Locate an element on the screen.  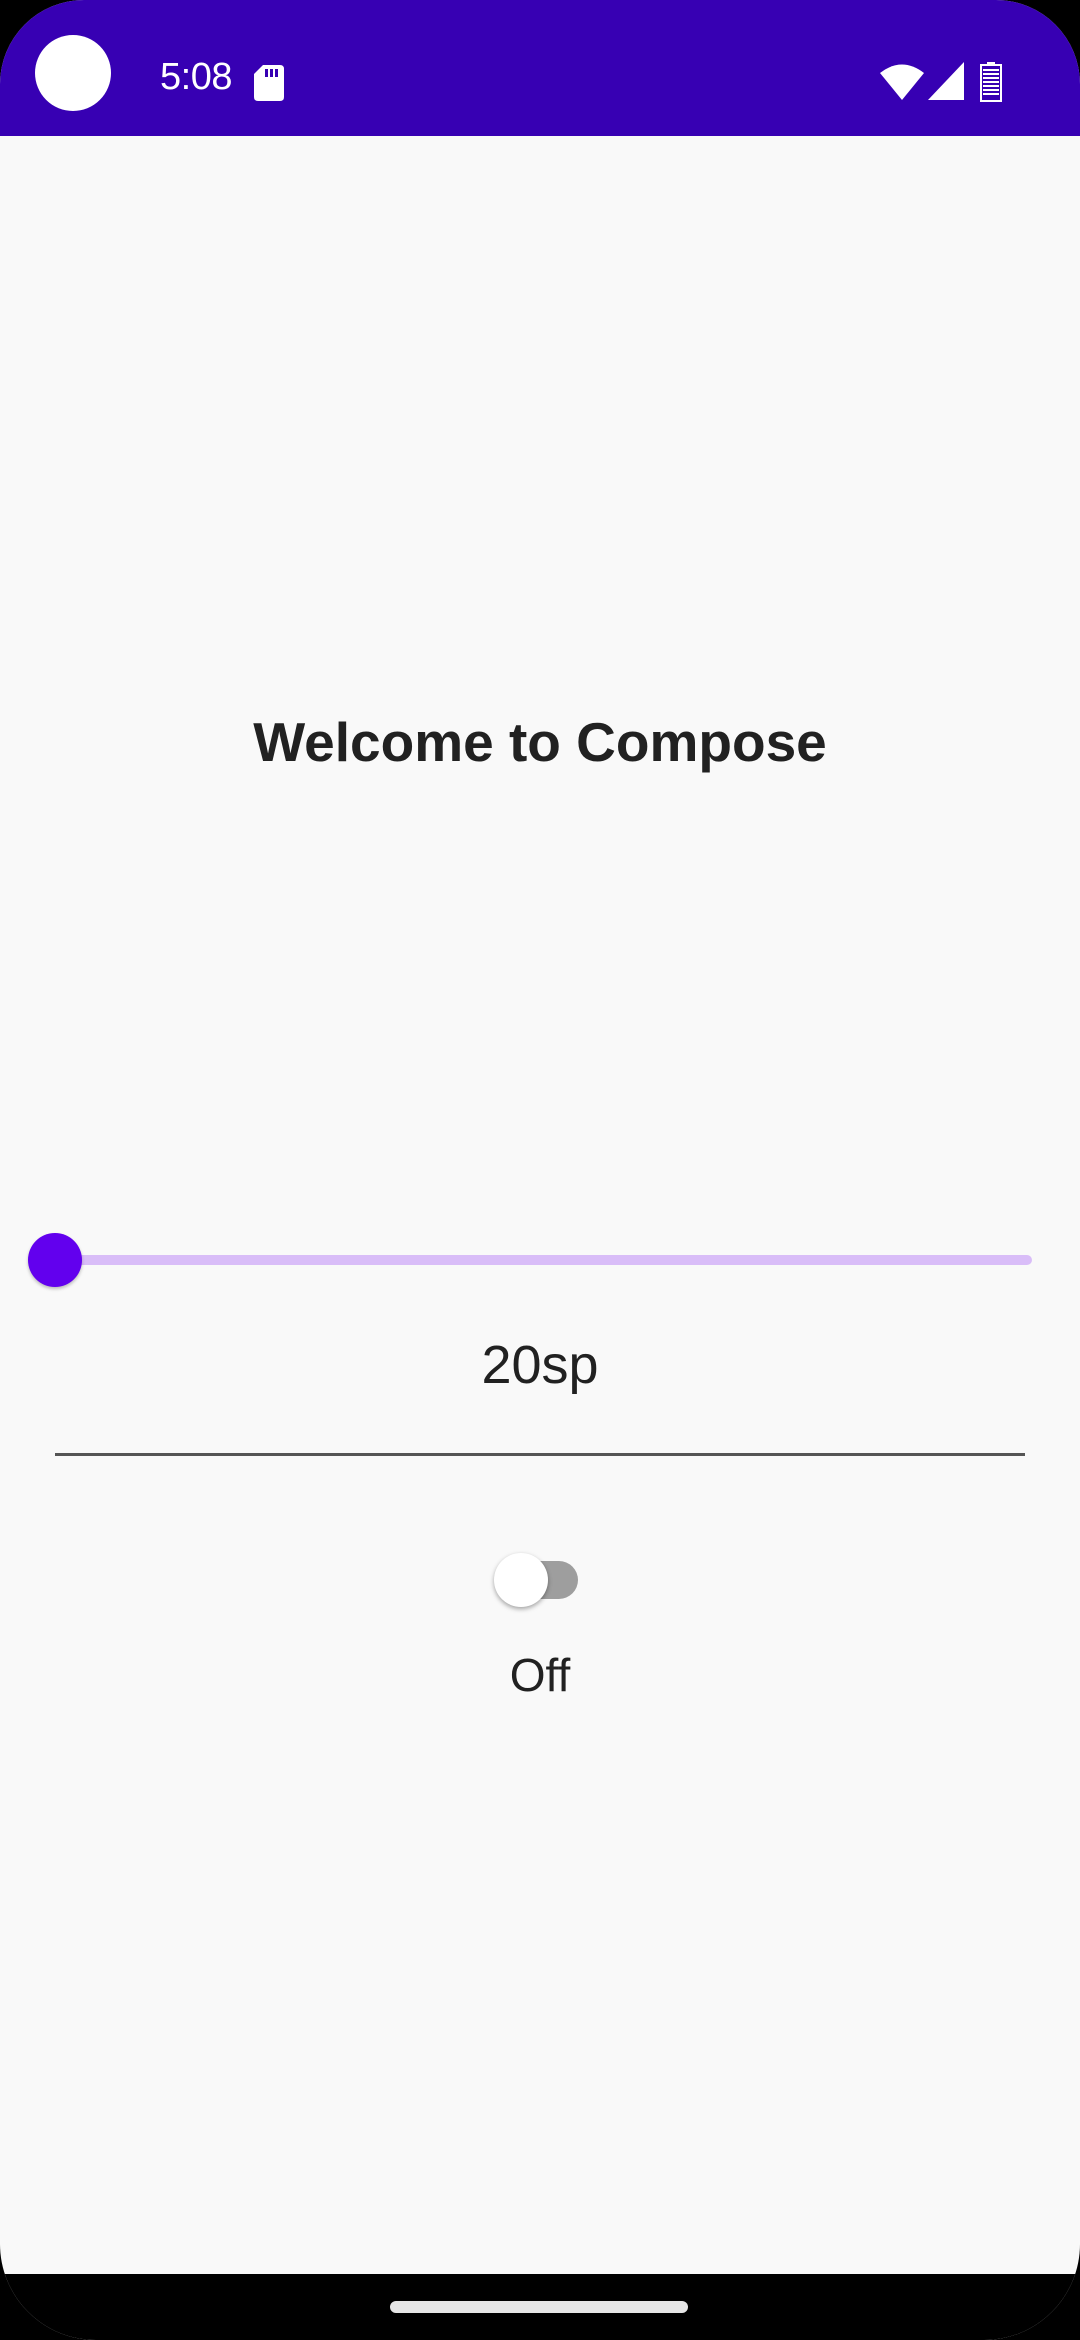
sd-card-icon is located at coordinates (269, 83).